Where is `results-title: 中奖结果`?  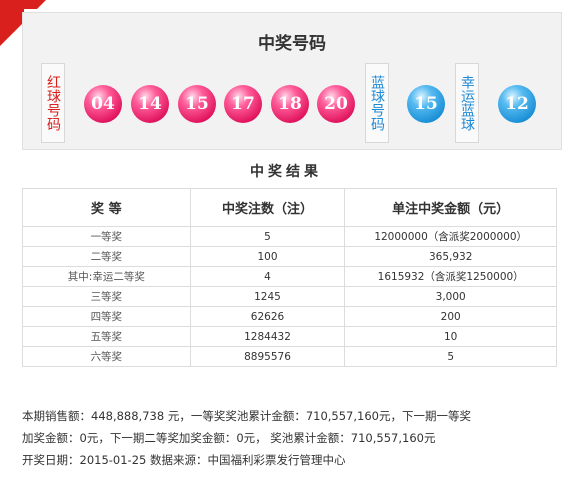
results-title: 中奖结果 is located at coordinates (286, 172).